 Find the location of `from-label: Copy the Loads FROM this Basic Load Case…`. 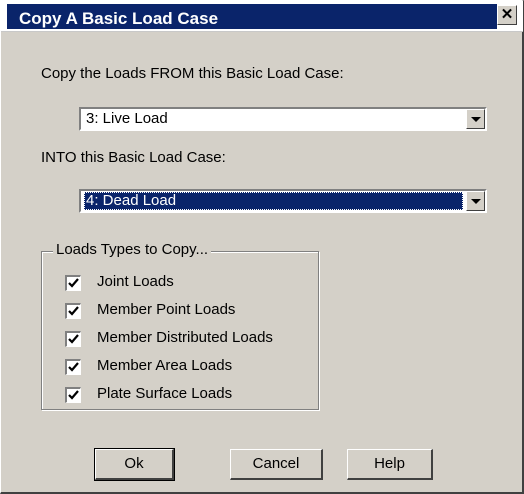

from-label: Copy the Loads FROM this Basic Load Case… is located at coordinates (192, 73).